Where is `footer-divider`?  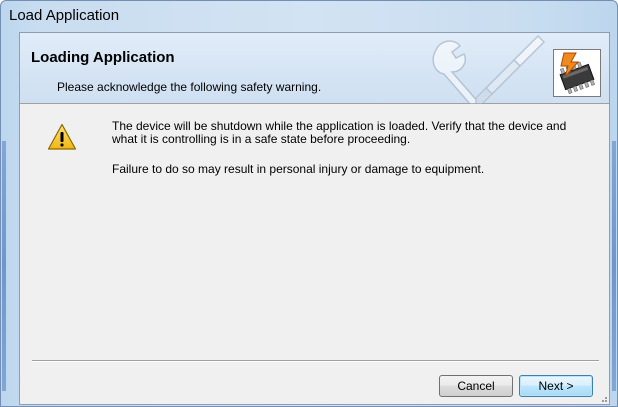
footer-divider is located at coordinates (315, 361).